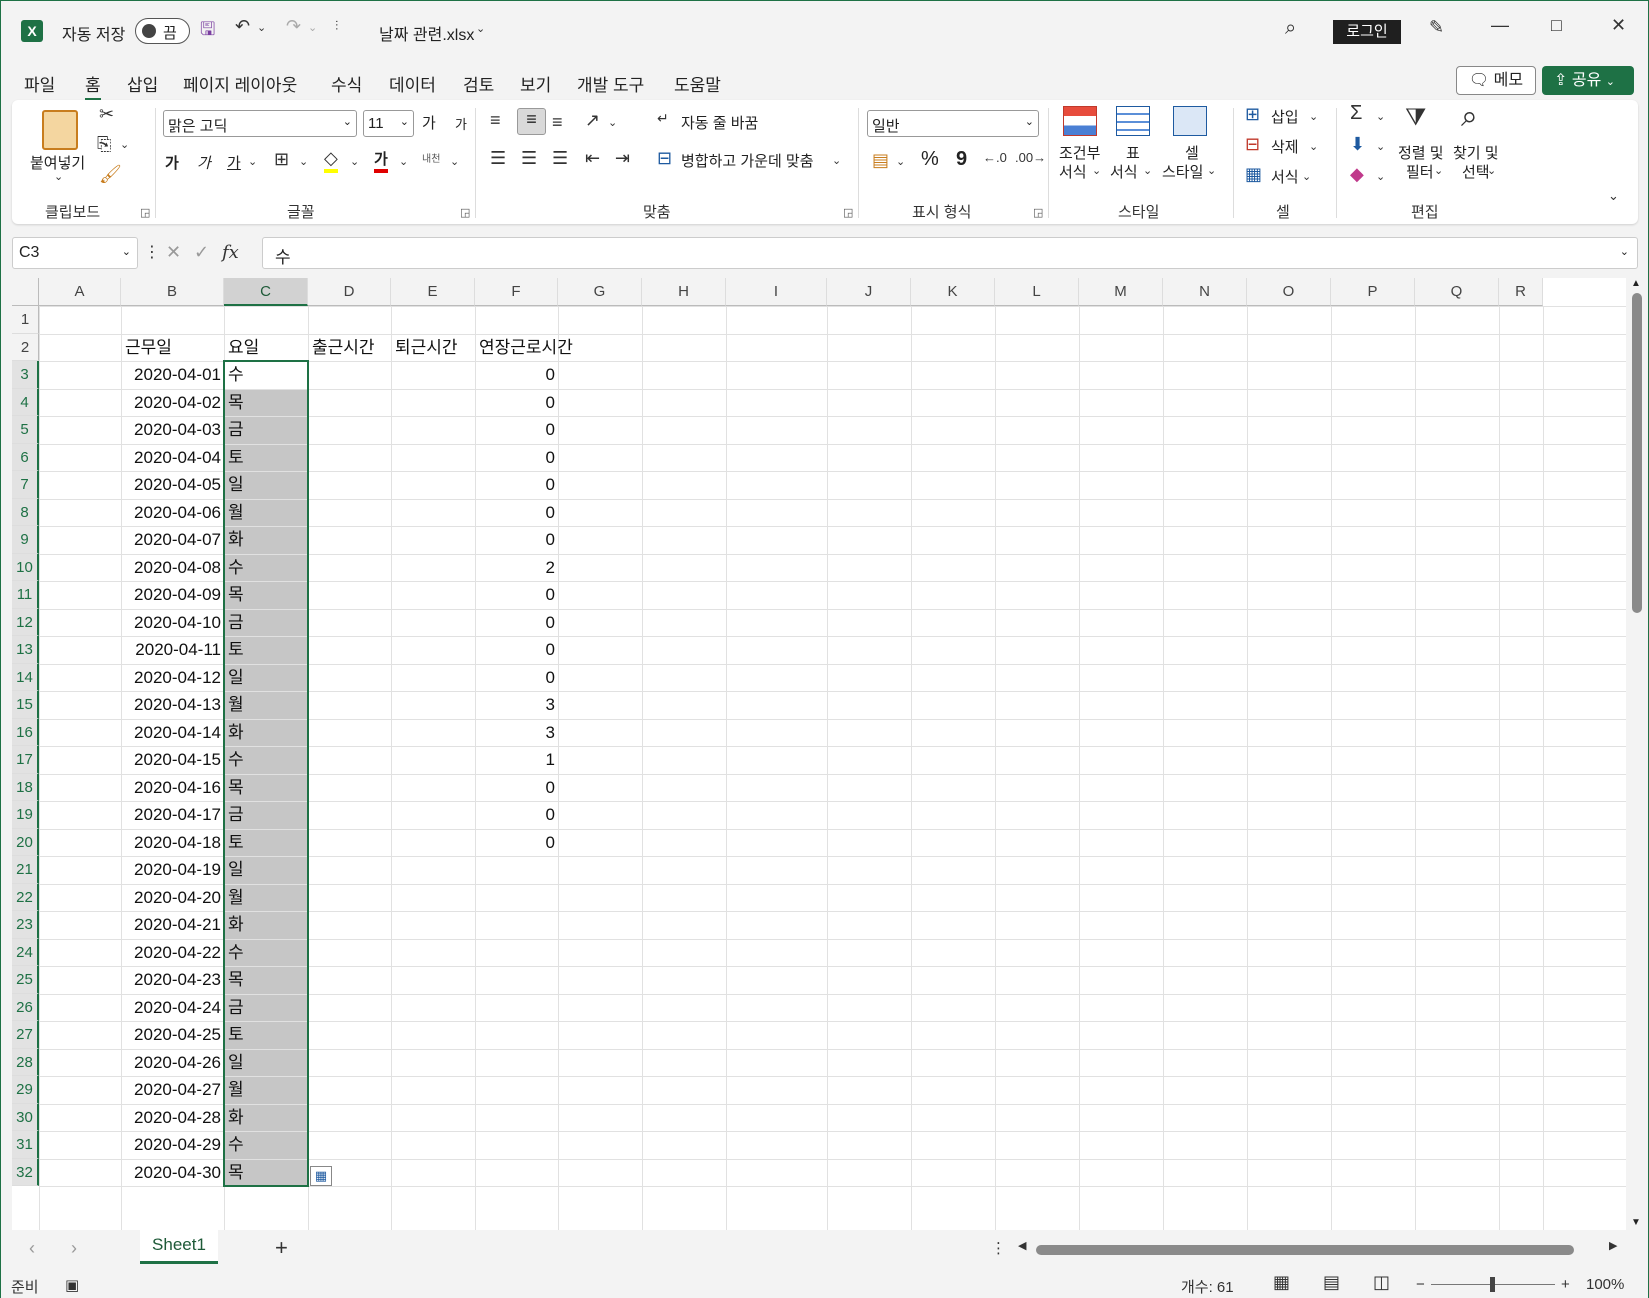  What do you see at coordinates (60, 130) in the screenshot?
I see `paste-icon` at bounding box center [60, 130].